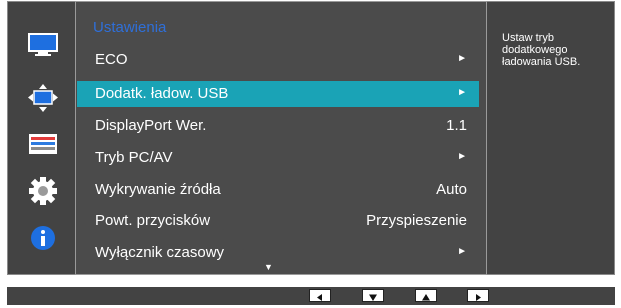 The height and width of the screenshot is (308, 621). Describe the element at coordinates (278, 253) in the screenshot. I see `menu-item: Wyłącznik czasowy ►` at that location.